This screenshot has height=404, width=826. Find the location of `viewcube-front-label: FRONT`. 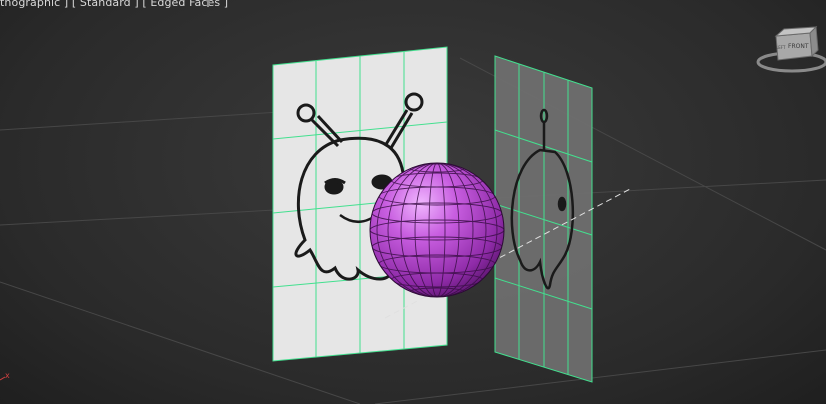

viewcube-front-label: FRONT is located at coordinates (798, 46).